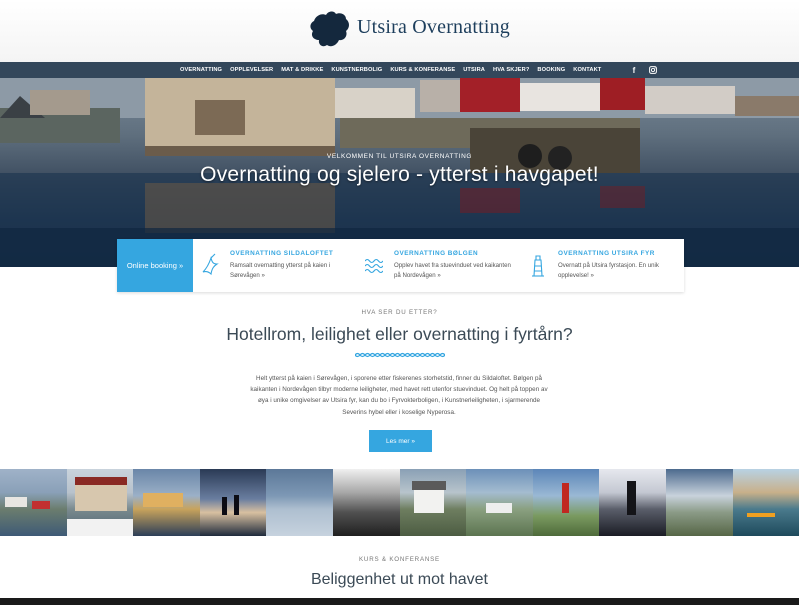  Describe the element at coordinates (606, 253) in the screenshot. I see `booking-item-title: OVERNATTING UTSIRA FYR` at that location.